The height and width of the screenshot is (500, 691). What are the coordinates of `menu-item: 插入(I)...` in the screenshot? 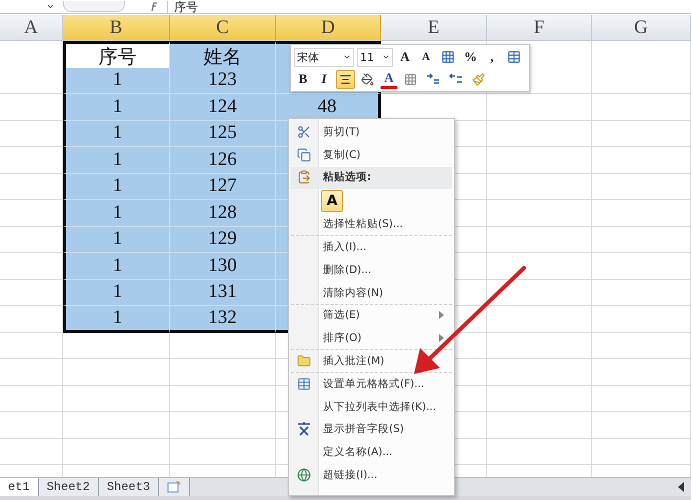 It's located at (371, 247).